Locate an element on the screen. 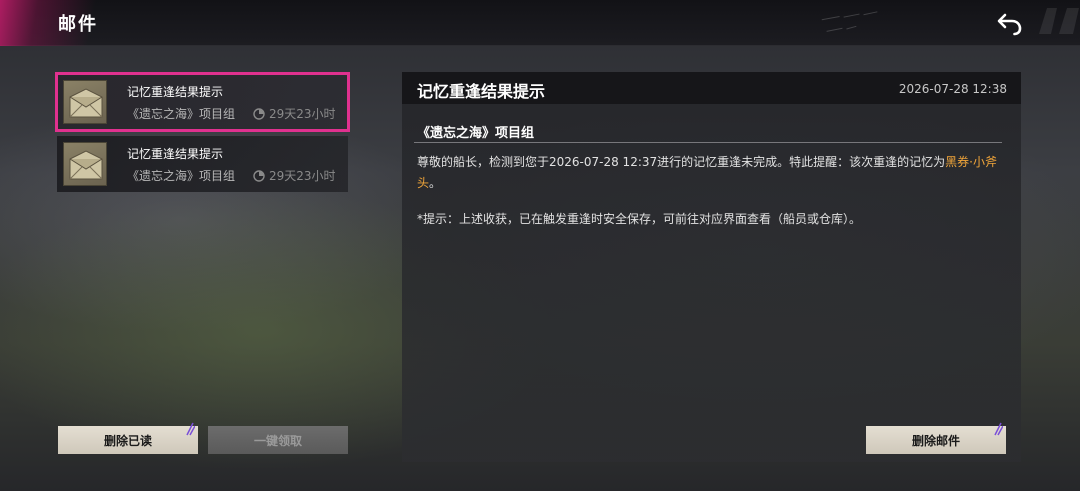  delete-mail-button: 删除邮件 is located at coordinates (936, 438).